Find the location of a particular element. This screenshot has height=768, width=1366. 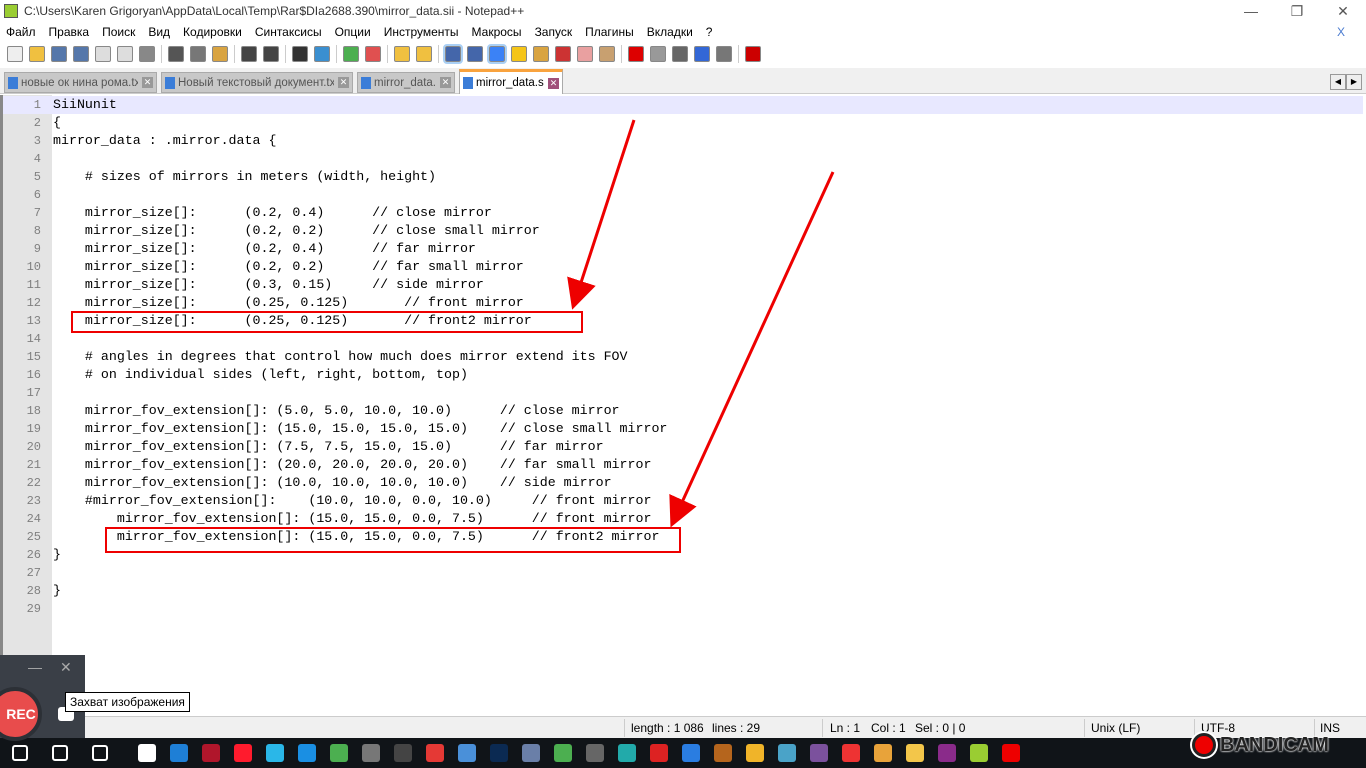

opera-icon is located at coordinates (243, 753).